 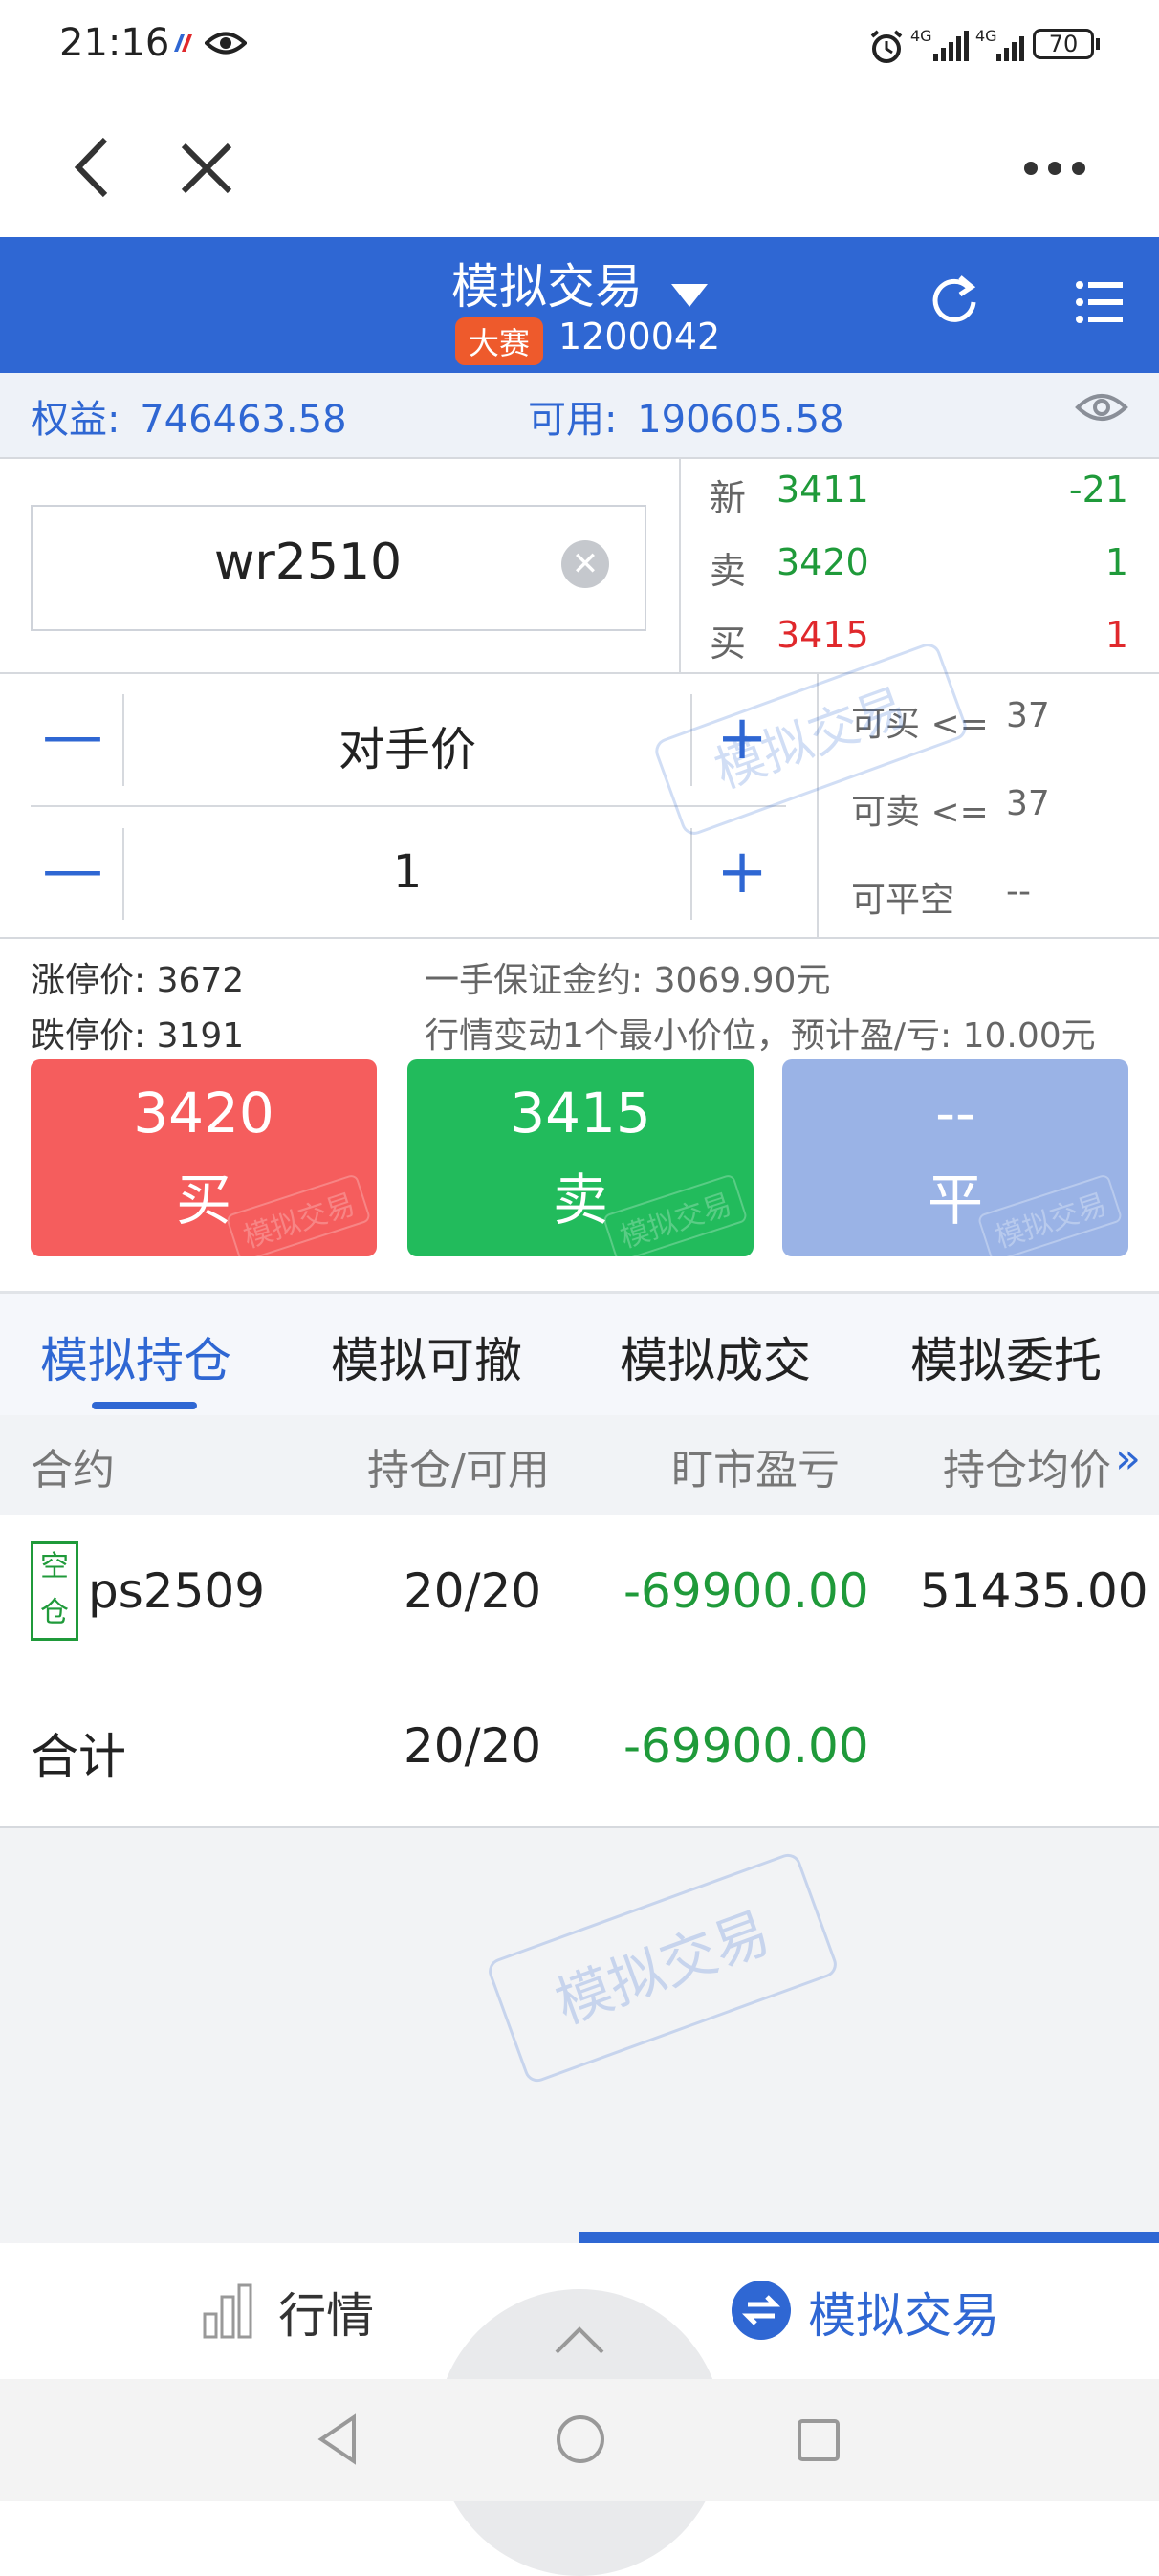 I want to click on equity-value: 746463.58, so click(x=243, y=420).